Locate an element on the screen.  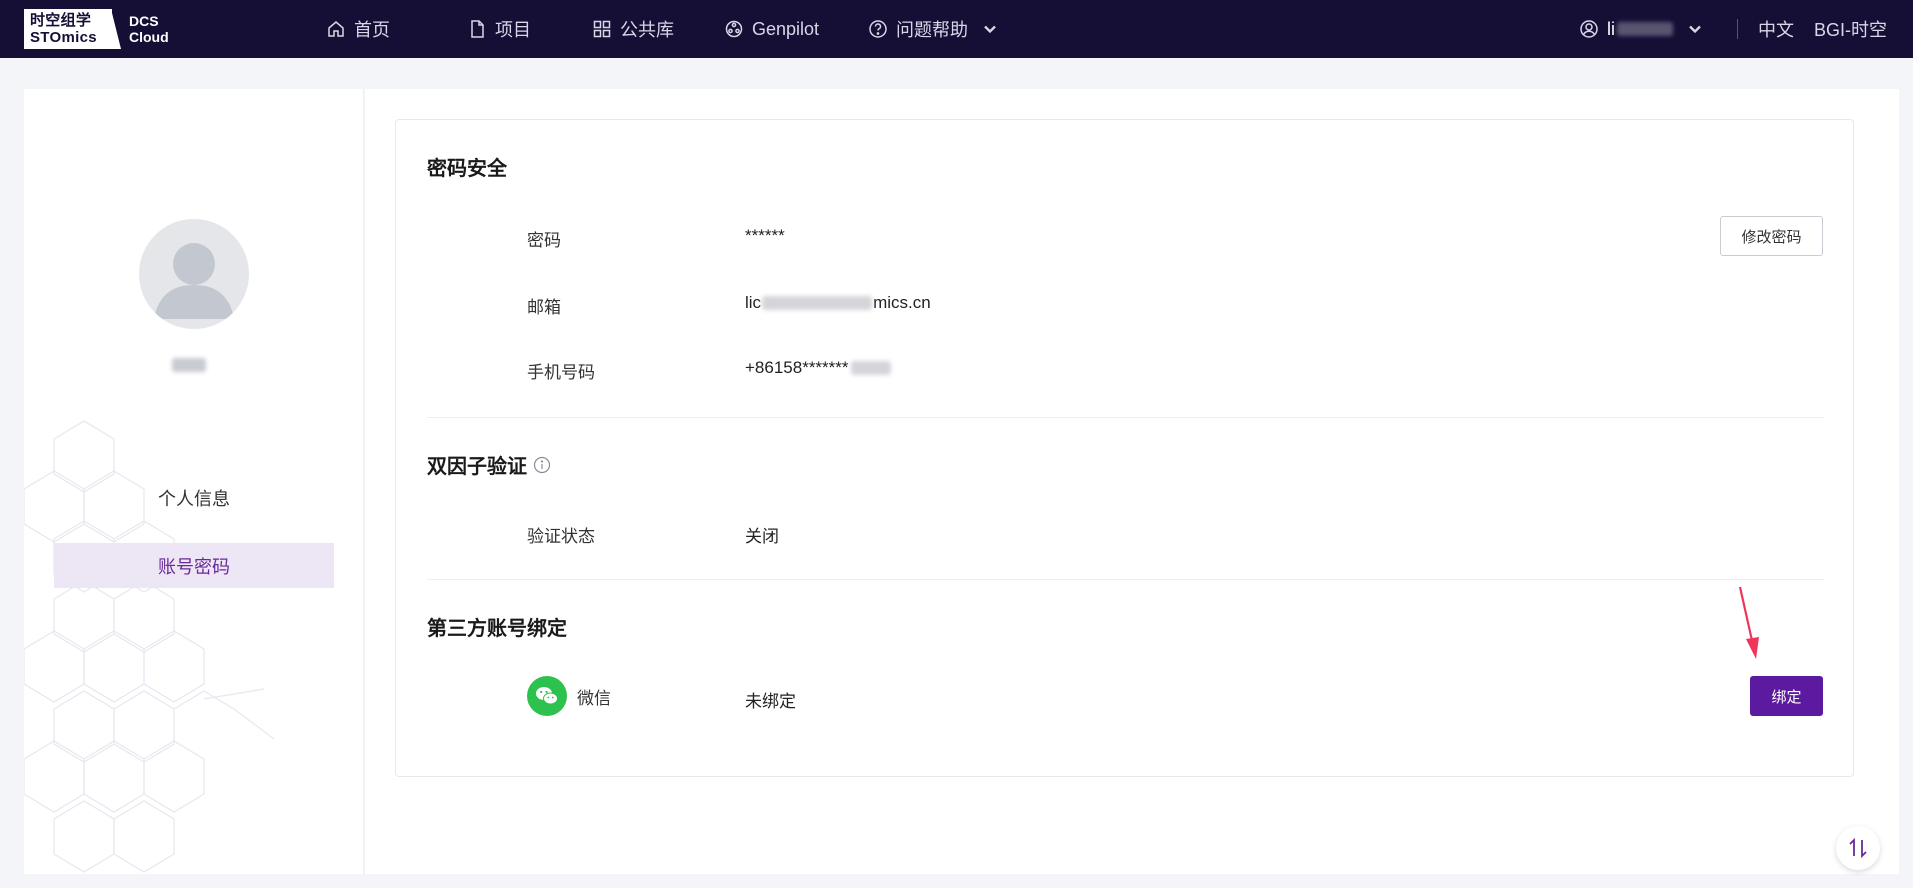
phone-value-text: +86158******* is located at coordinates (797, 367).